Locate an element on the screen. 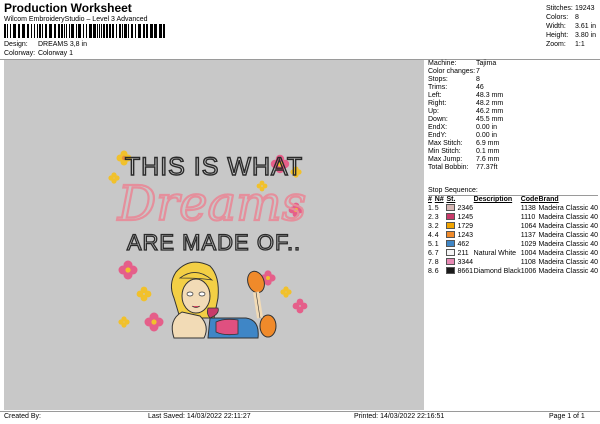 This screenshot has width=600, height=424. row-needle-text: 7 is located at coordinates (436, 253).